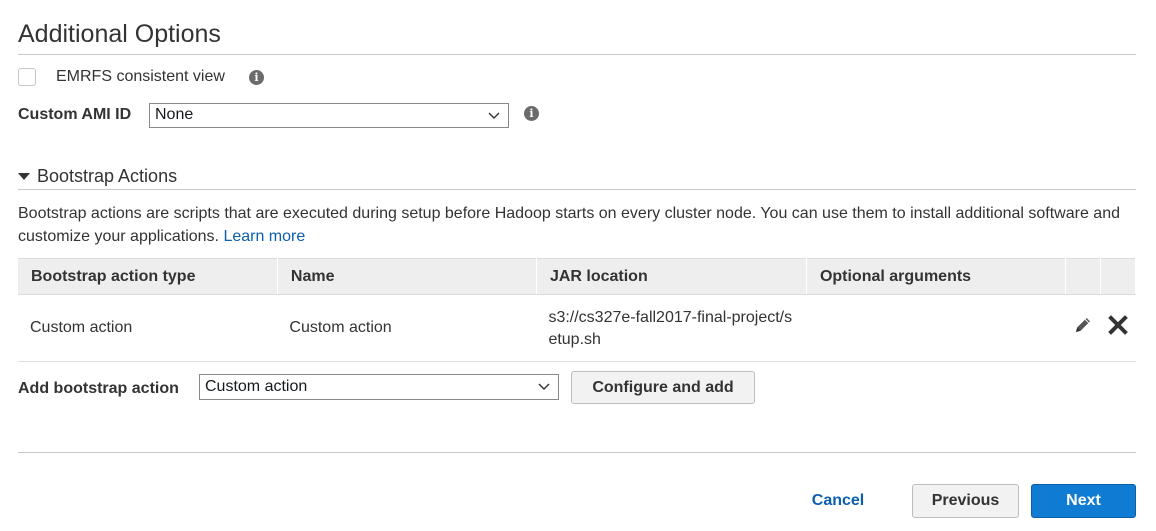  What do you see at coordinates (936, 276) in the screenshot?
I see `column-header: Optional arguments` at bounding box center [936, 276].